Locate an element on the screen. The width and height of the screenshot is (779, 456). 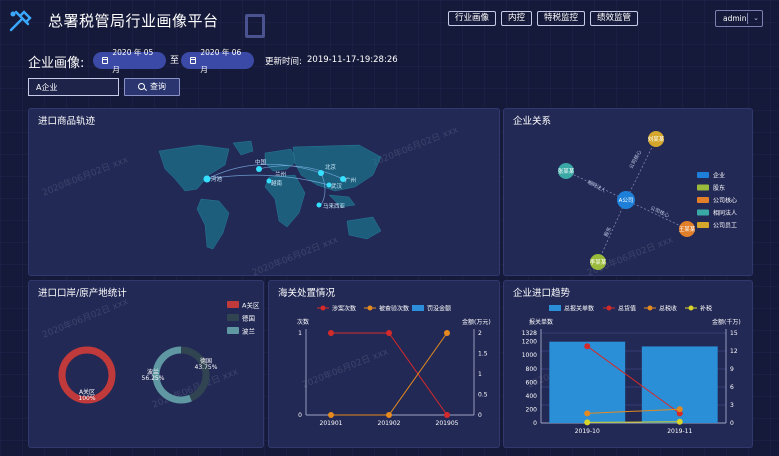
end-date-picker: 2020 年 06 月 is located at coordinates (217, 61).